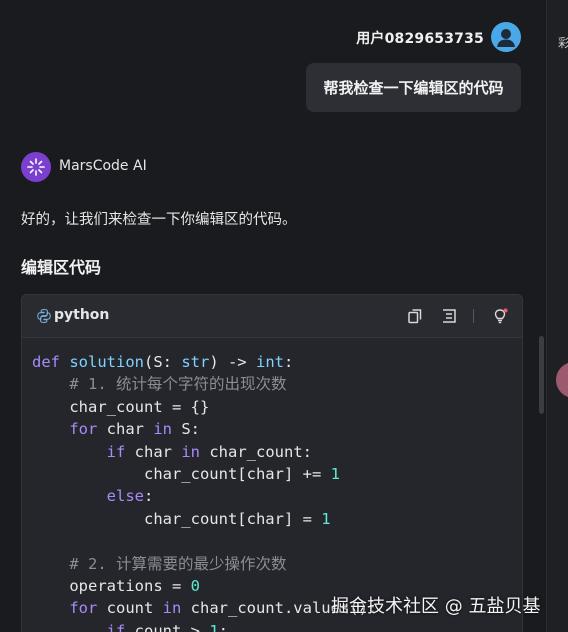 This screenshot has width=568, height=632. Describe the element at coordinates (177, 518) in the screenshot. I see `code-token: char_count[char] =` at that location.